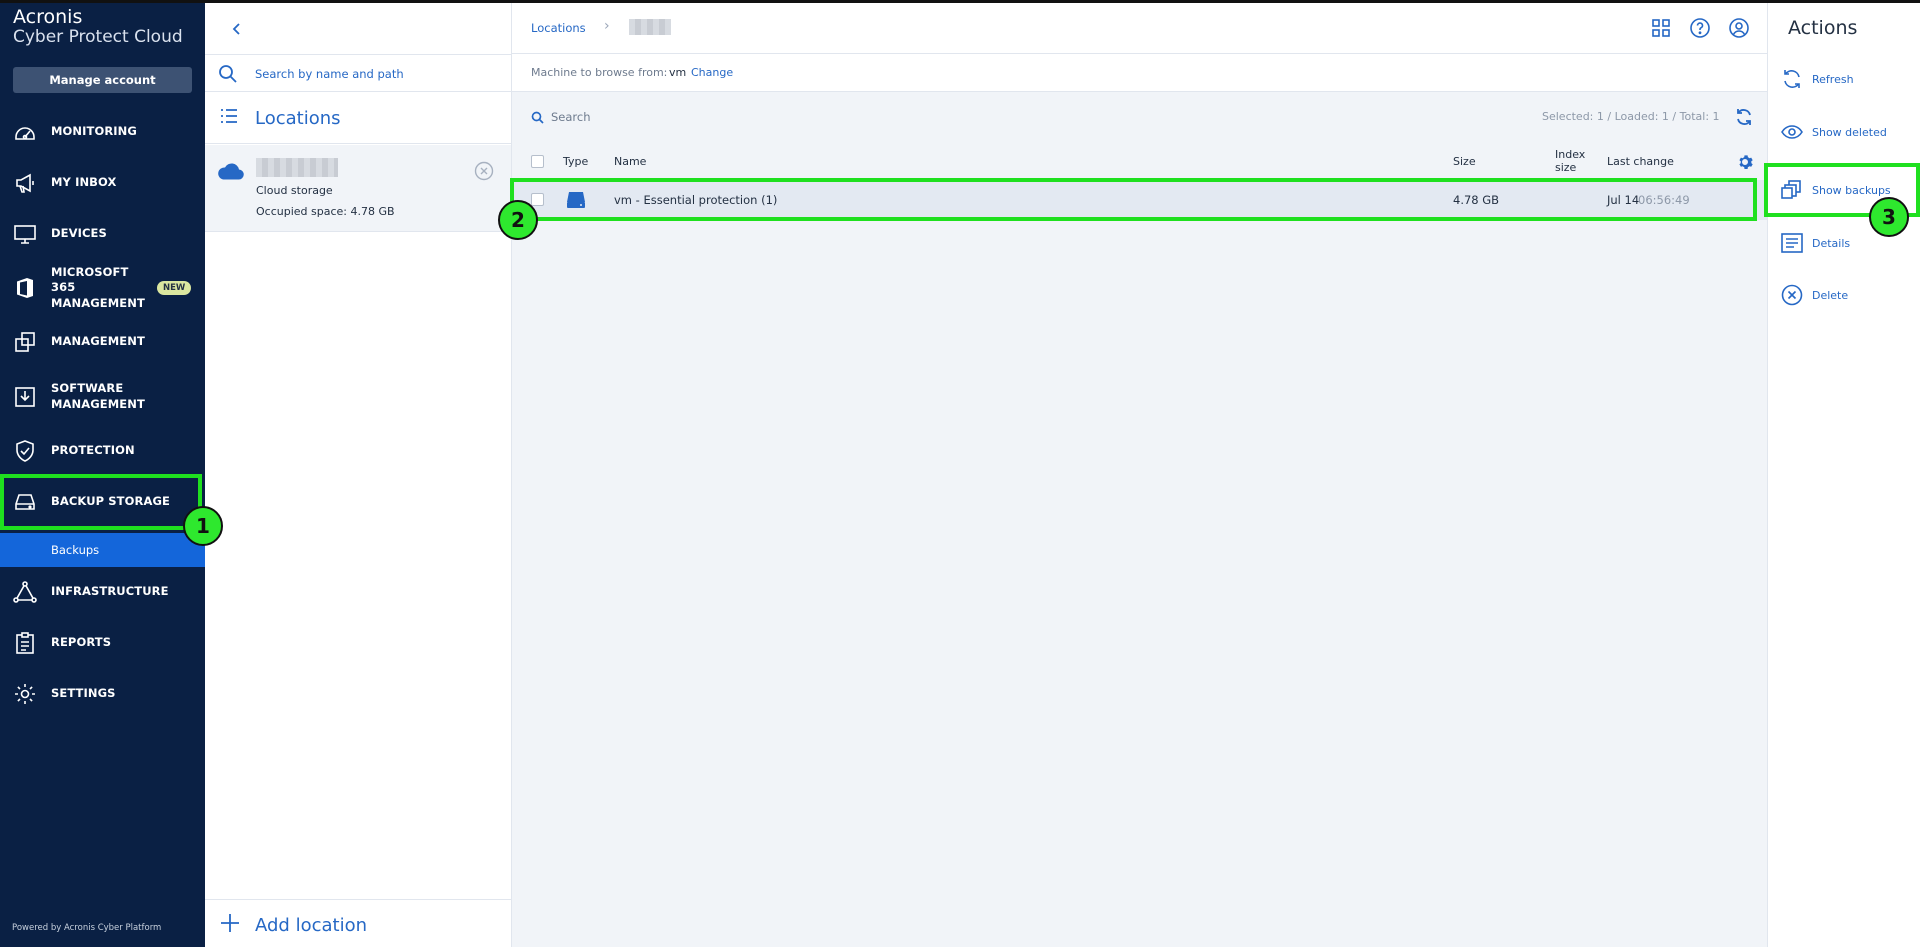 The width and height of the screenshot is (1920, 947). What do you see at coordinates (599, 72) in the screenshot?
I see `machine-label: Machine to browse from:` at bounding box center [599, 72].